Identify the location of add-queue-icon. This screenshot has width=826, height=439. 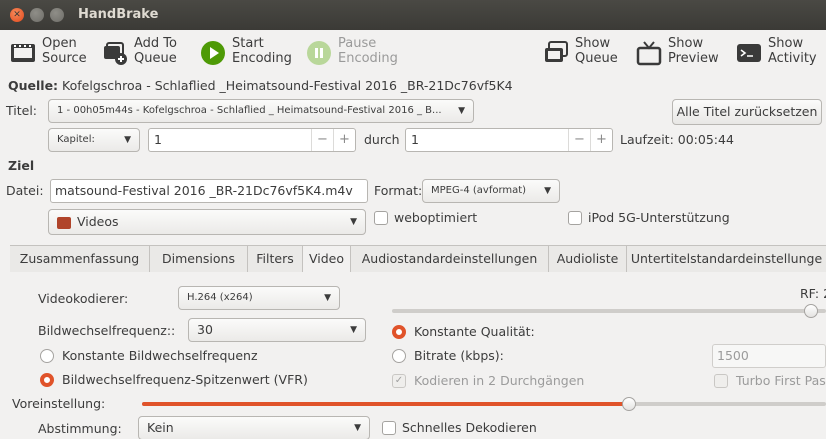
(115, 53).